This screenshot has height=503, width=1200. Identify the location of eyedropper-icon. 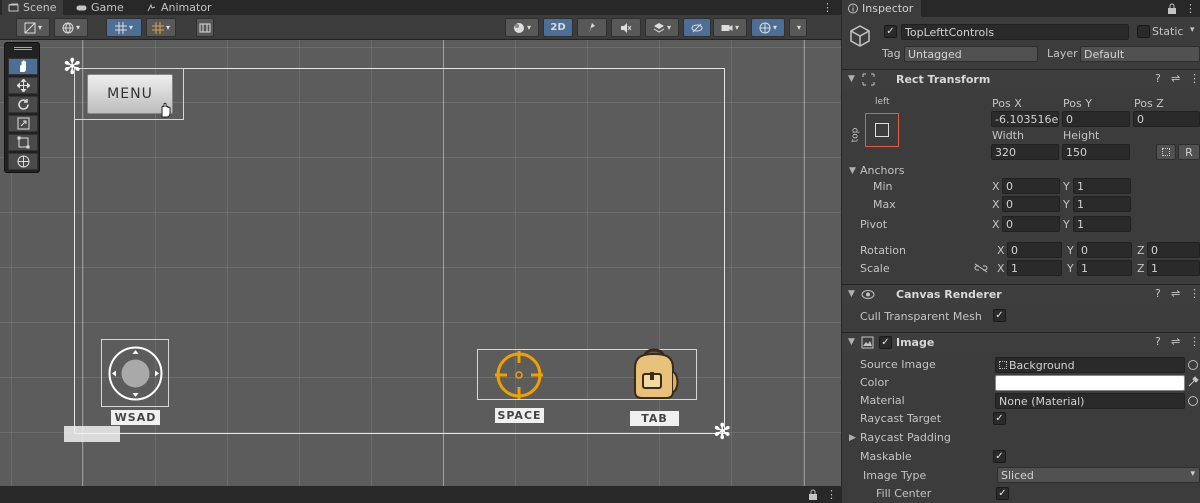
(1193, 381).